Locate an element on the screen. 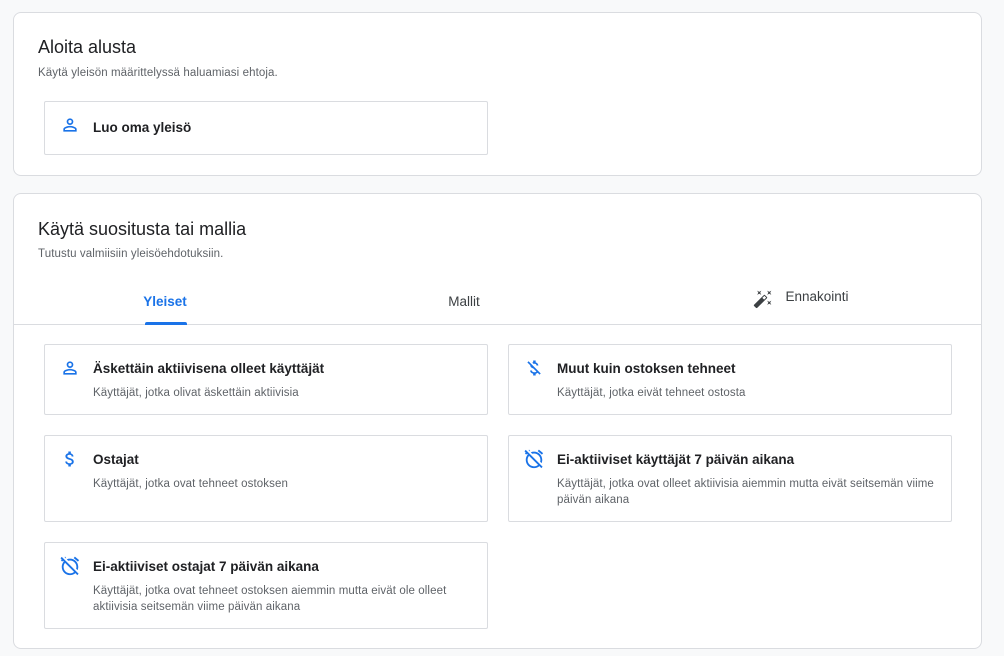  start-panel-title: Aloita alusta is located at coordinates (87, 47).